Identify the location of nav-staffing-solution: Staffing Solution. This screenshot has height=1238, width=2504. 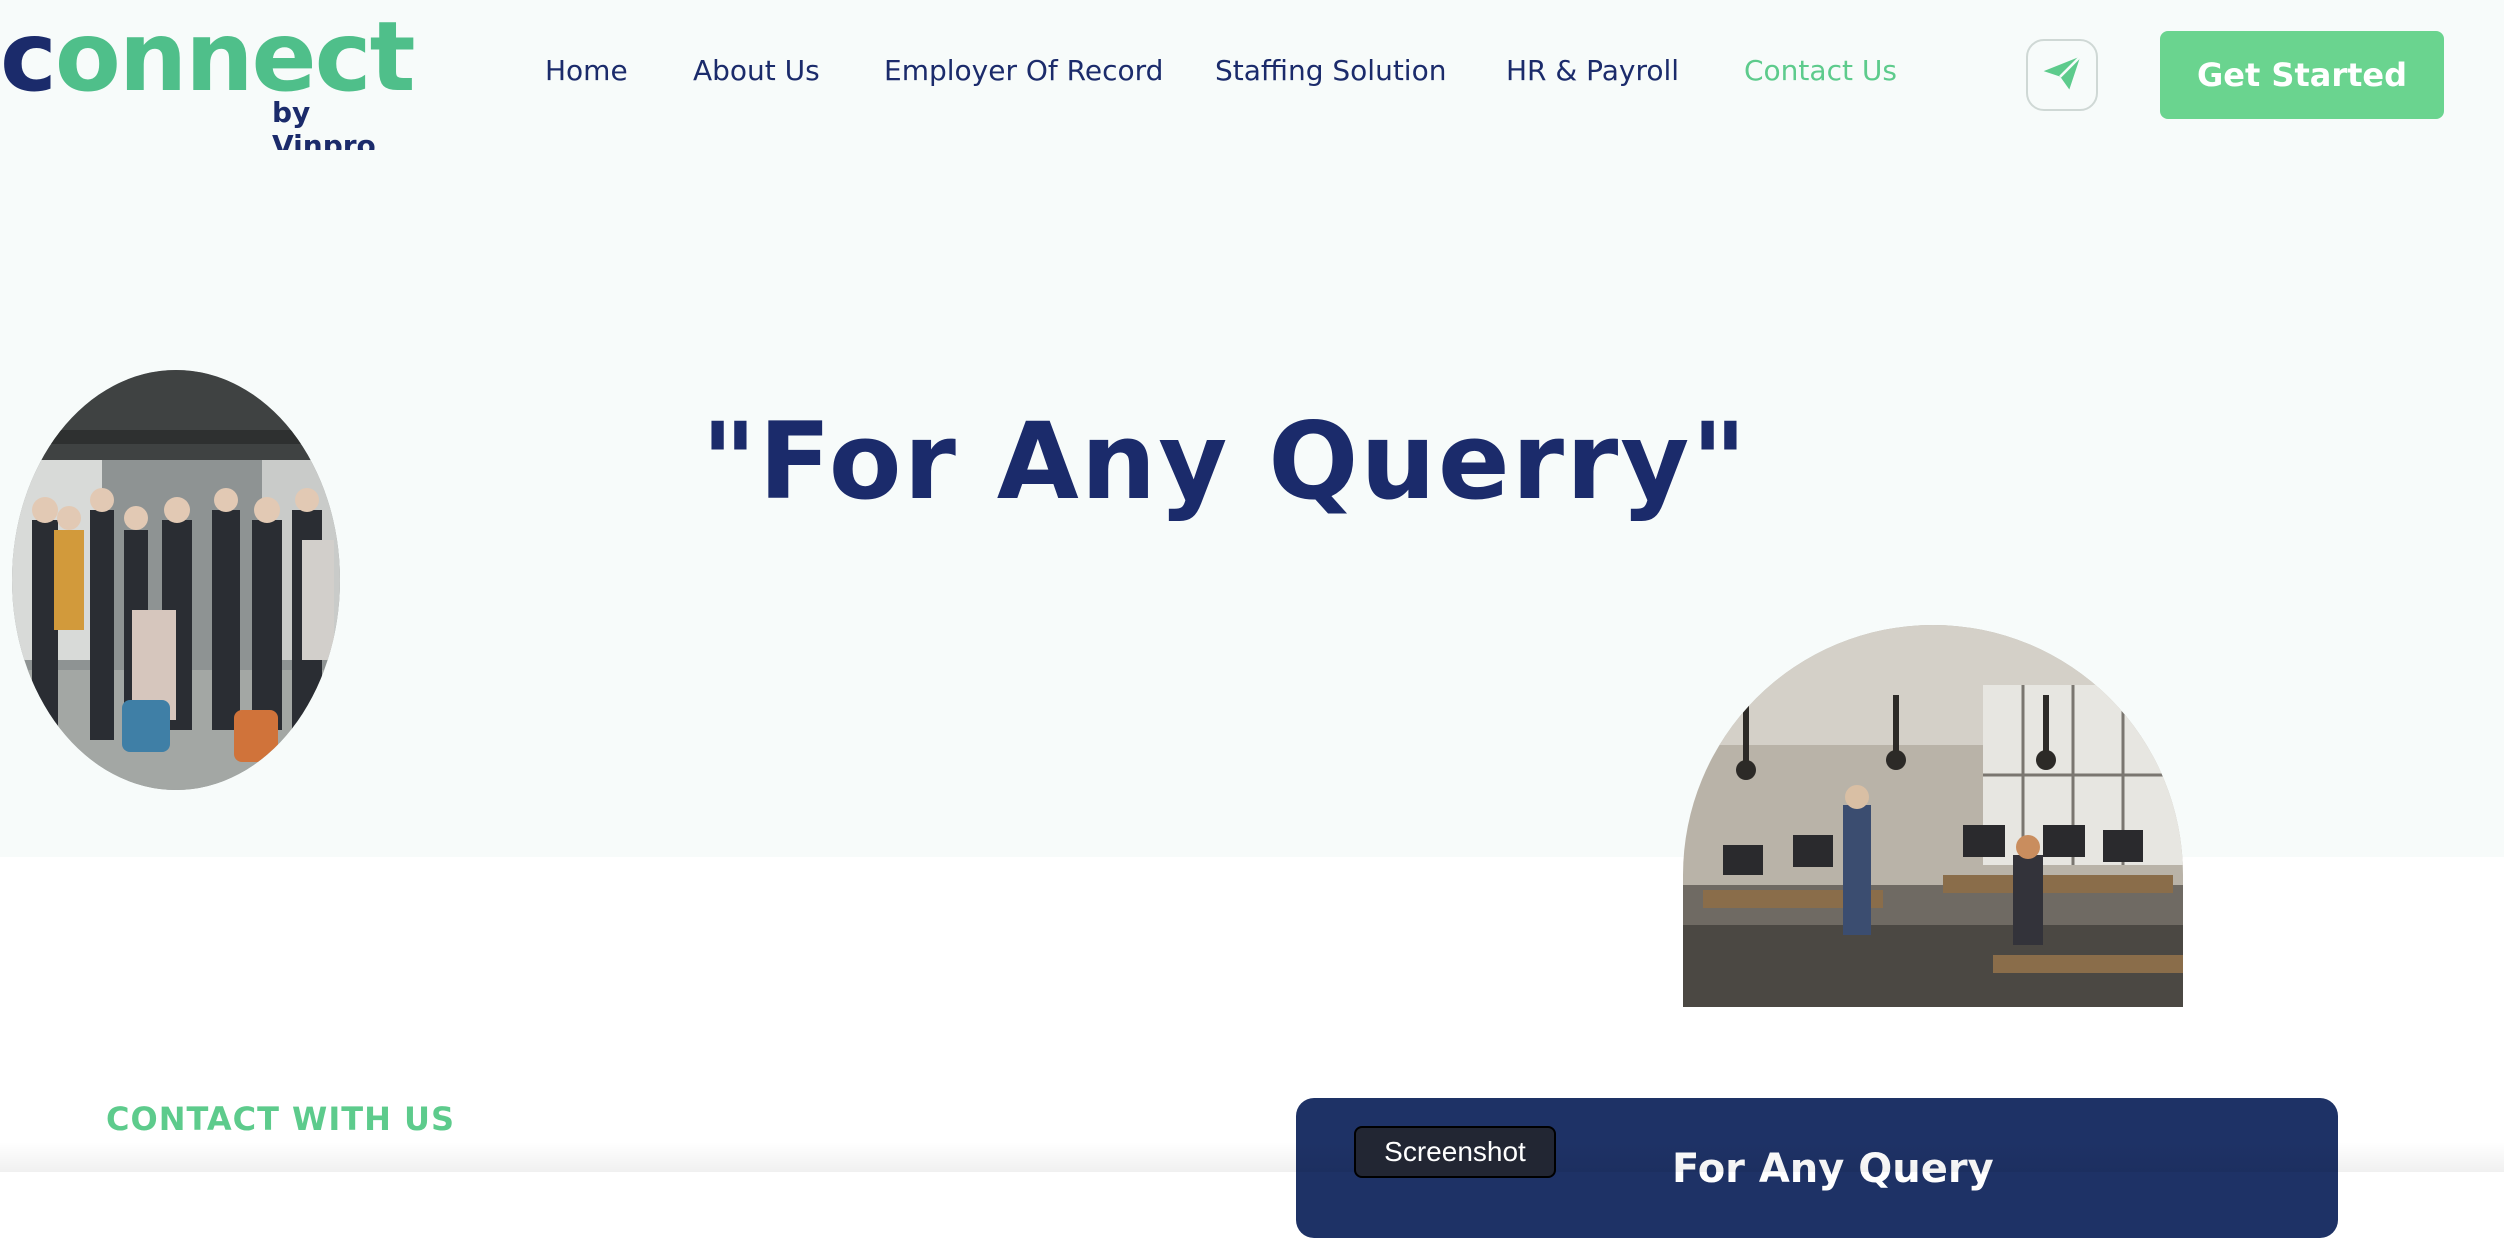
(1330, 70).